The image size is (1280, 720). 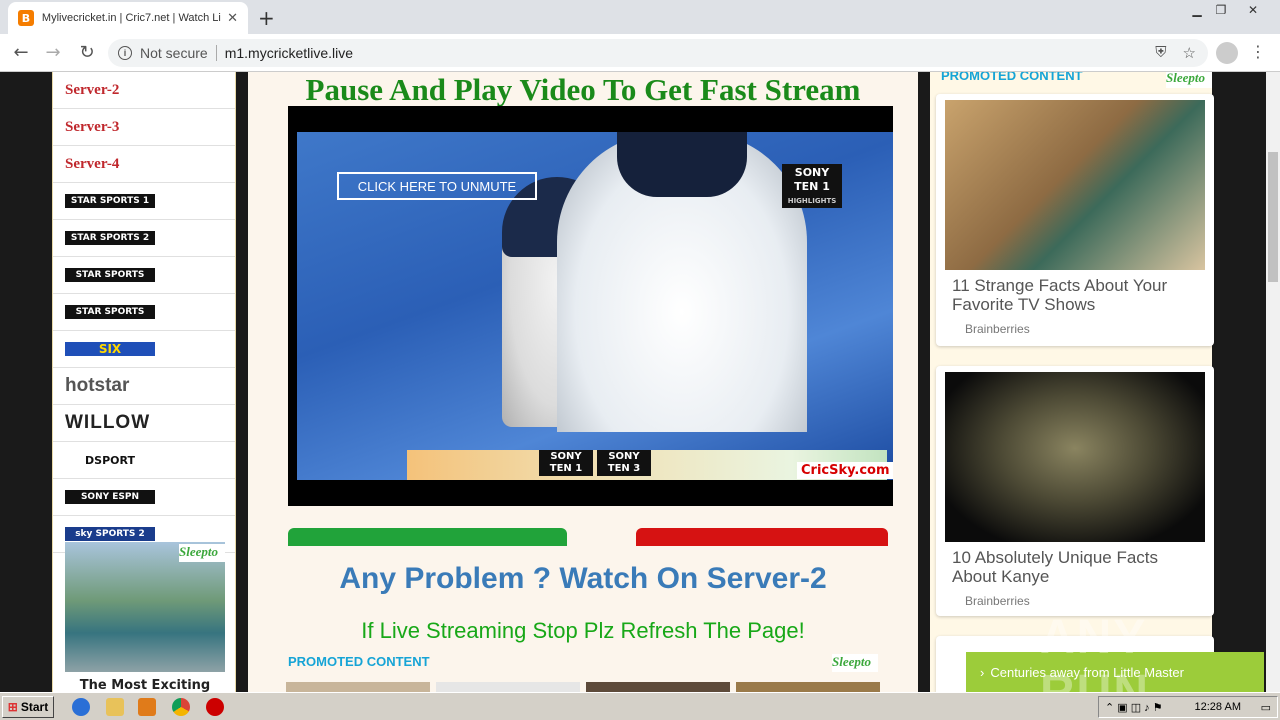 What do you see at coordinates (92, 126) in the screenshot?
I see `server-label: Server-3` at bounding box center [92, 126].